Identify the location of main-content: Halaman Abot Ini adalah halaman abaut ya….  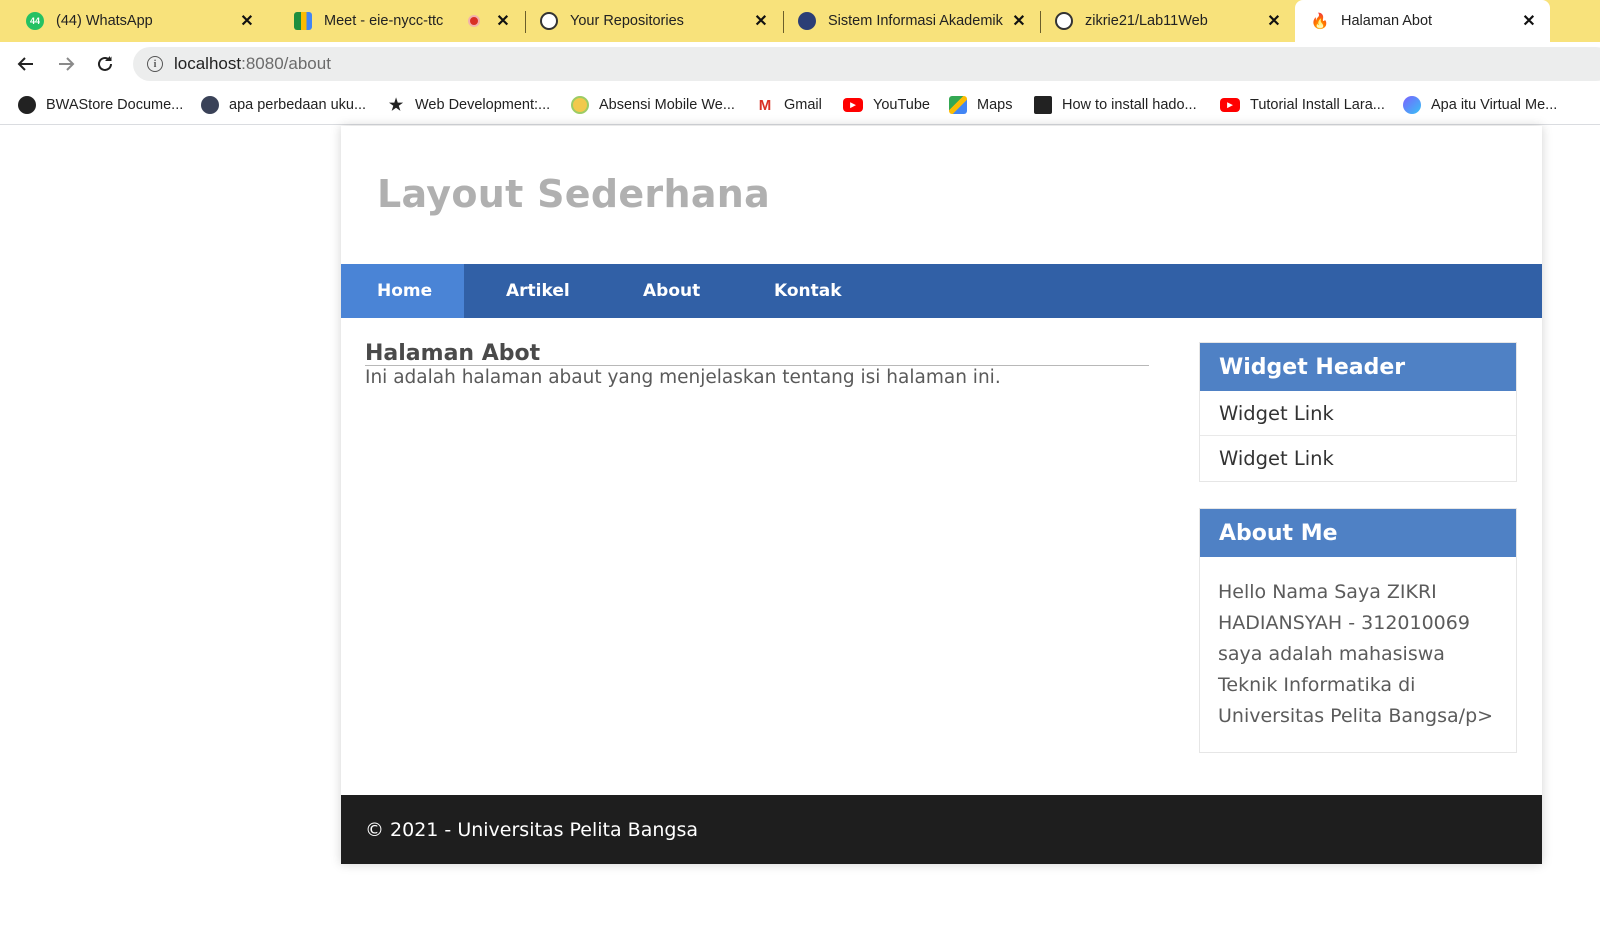
(757, 366).